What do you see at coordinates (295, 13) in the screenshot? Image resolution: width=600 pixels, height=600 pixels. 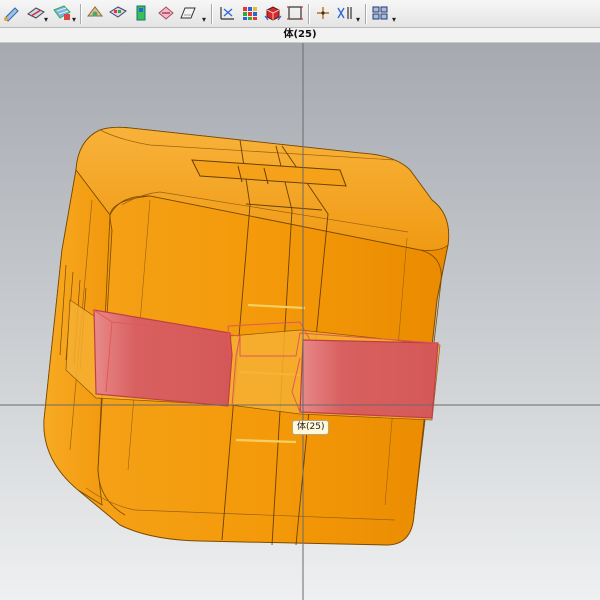 I see `bounding-box-icon` at bounding box center [295, 13].